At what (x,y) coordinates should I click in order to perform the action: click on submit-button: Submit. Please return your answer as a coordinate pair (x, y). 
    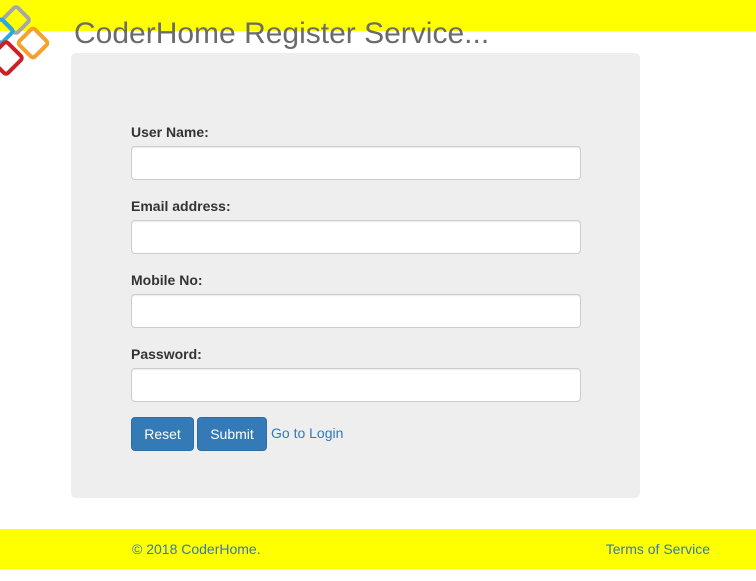
    Looking at the image, I should click on (232, 434).